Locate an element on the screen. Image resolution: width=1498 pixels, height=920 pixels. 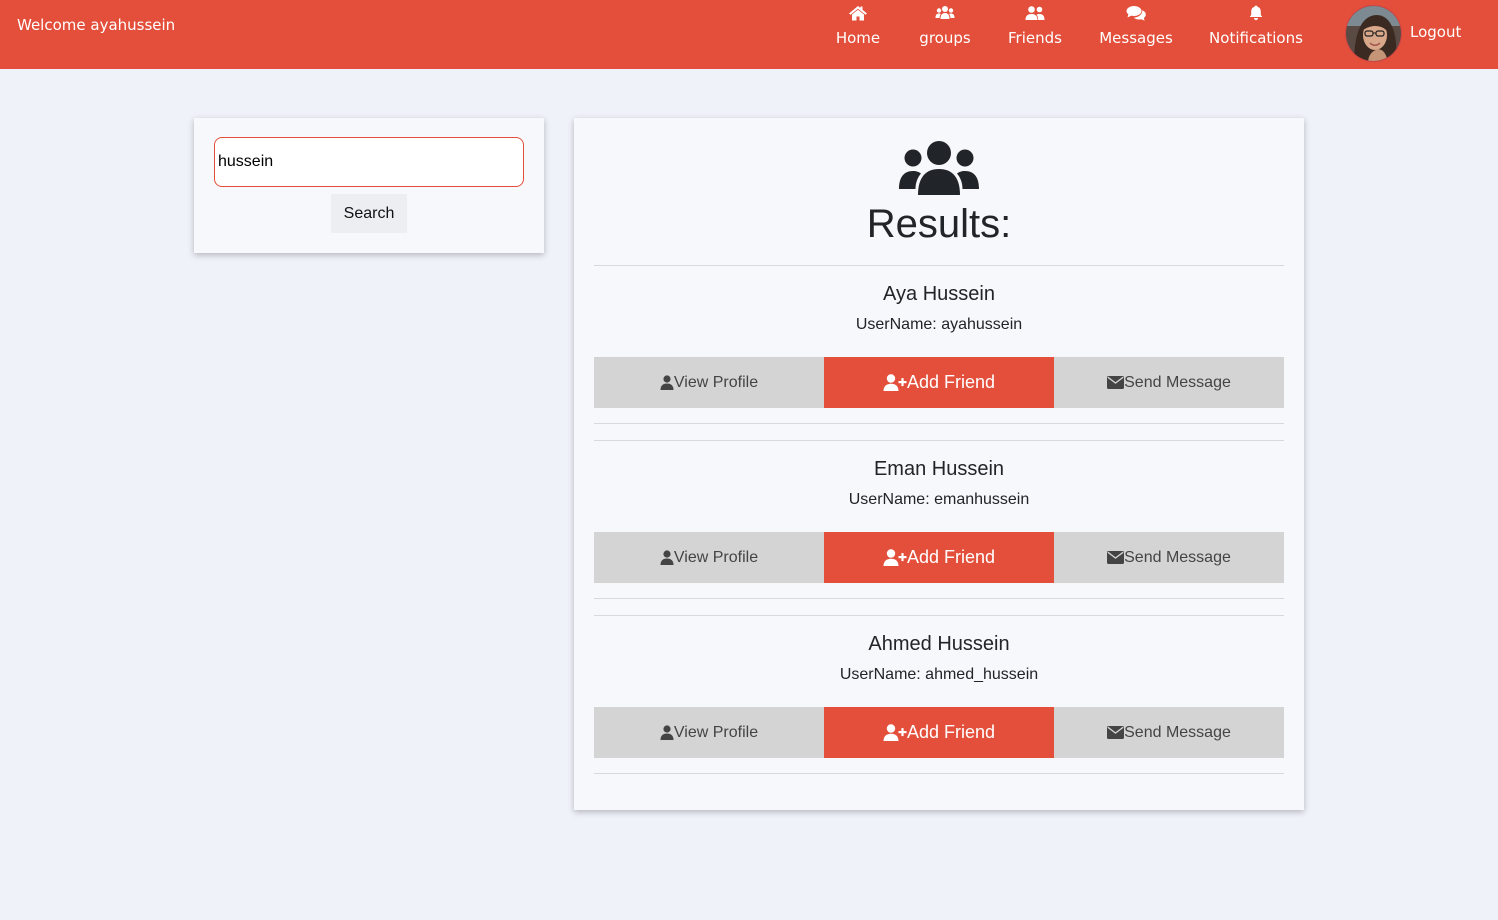
results-title: Results: is located at coordinates (939, 224).